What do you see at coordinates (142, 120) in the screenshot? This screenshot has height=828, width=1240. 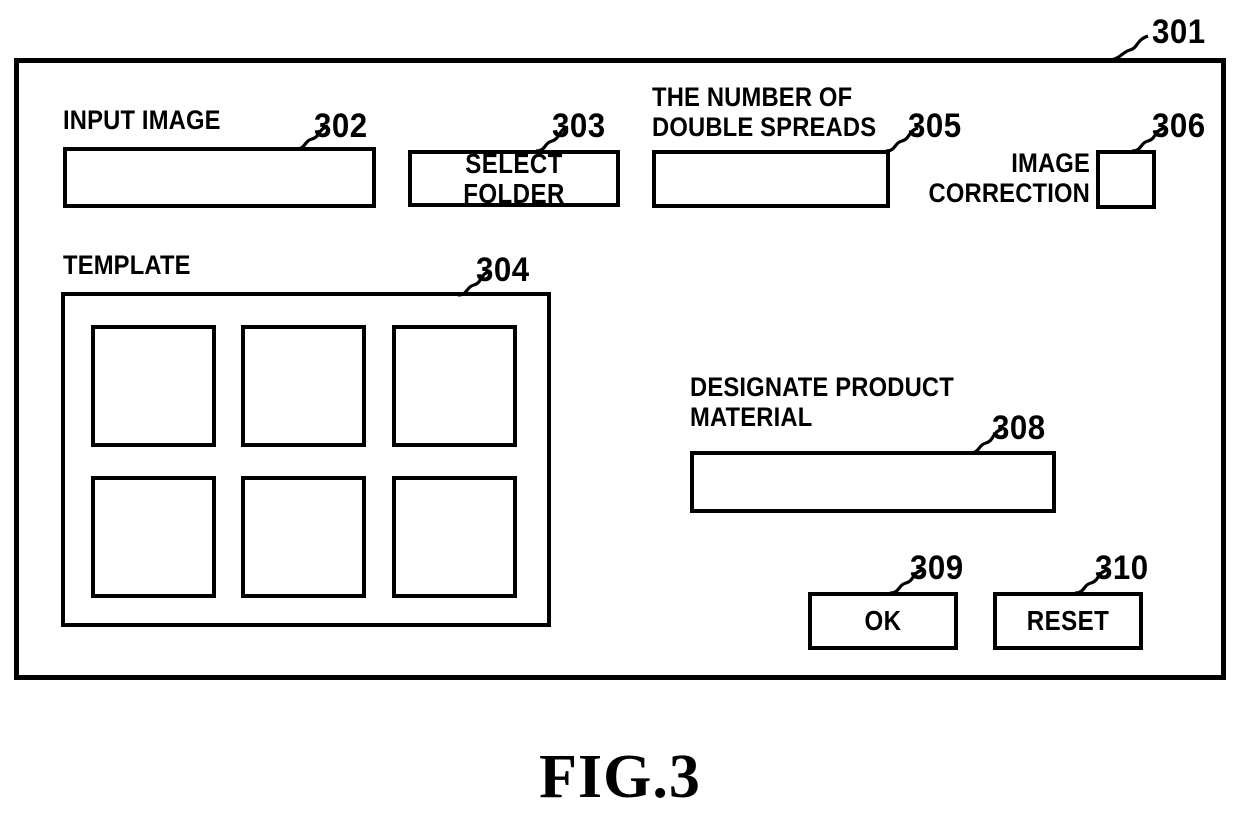 I see `input-image-label: INPUT IMAGE` at bounding box center [142, 120].